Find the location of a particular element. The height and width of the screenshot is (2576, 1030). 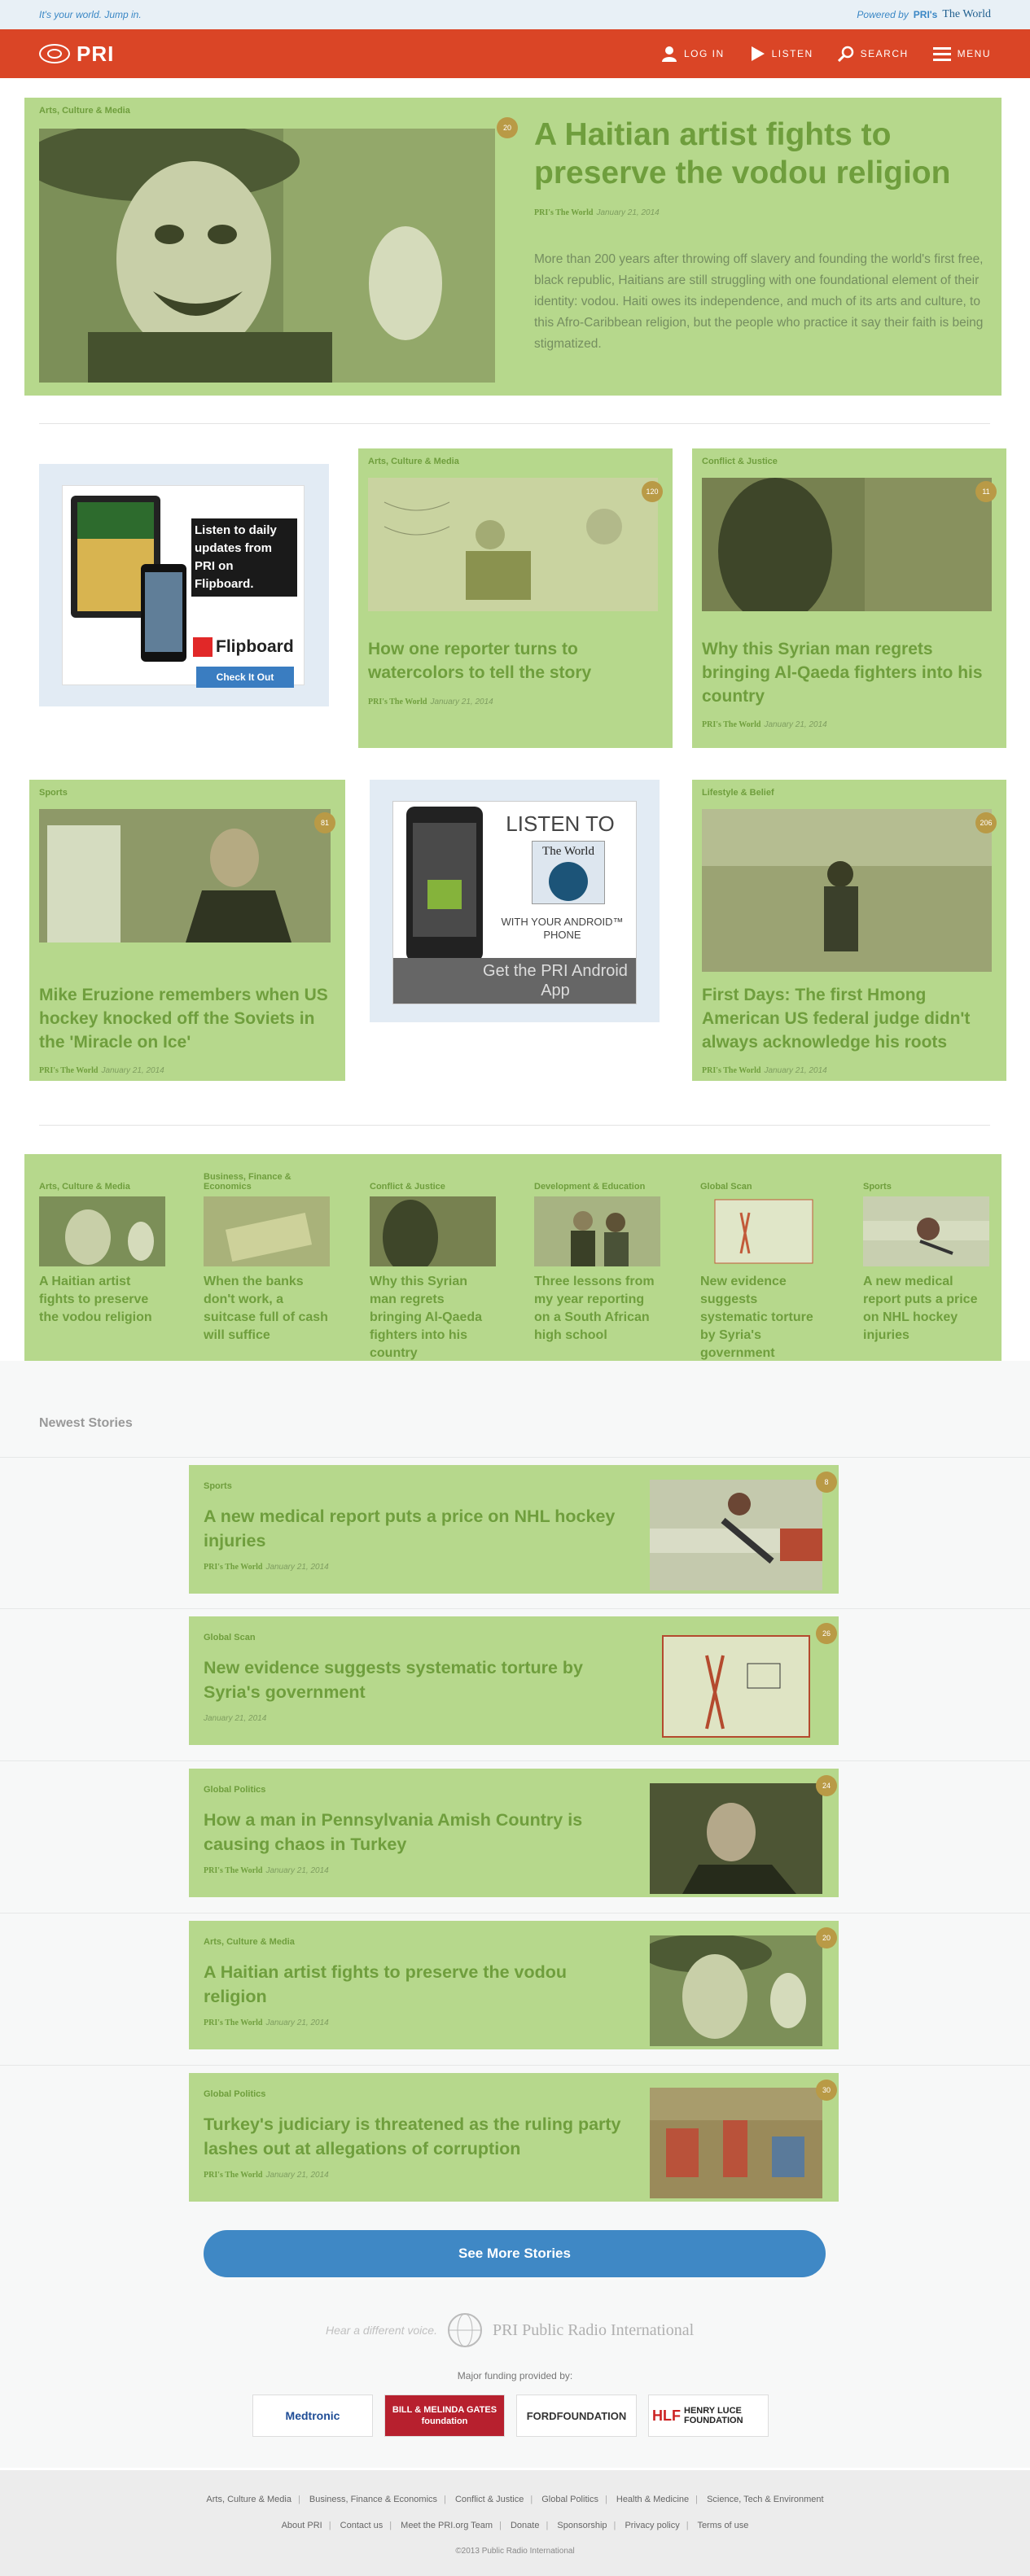

flipboard-cta-button: Check It Out is located at coordinates (245, 677).